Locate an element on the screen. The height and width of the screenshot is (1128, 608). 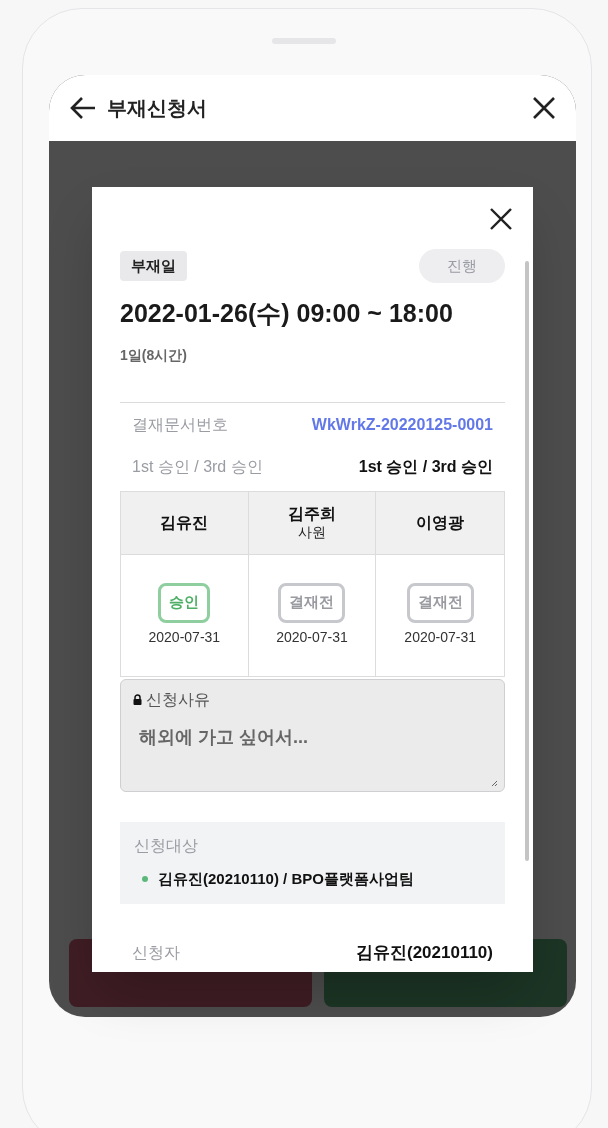
approver-name: 김주희 is located at coordinates (312, 513).